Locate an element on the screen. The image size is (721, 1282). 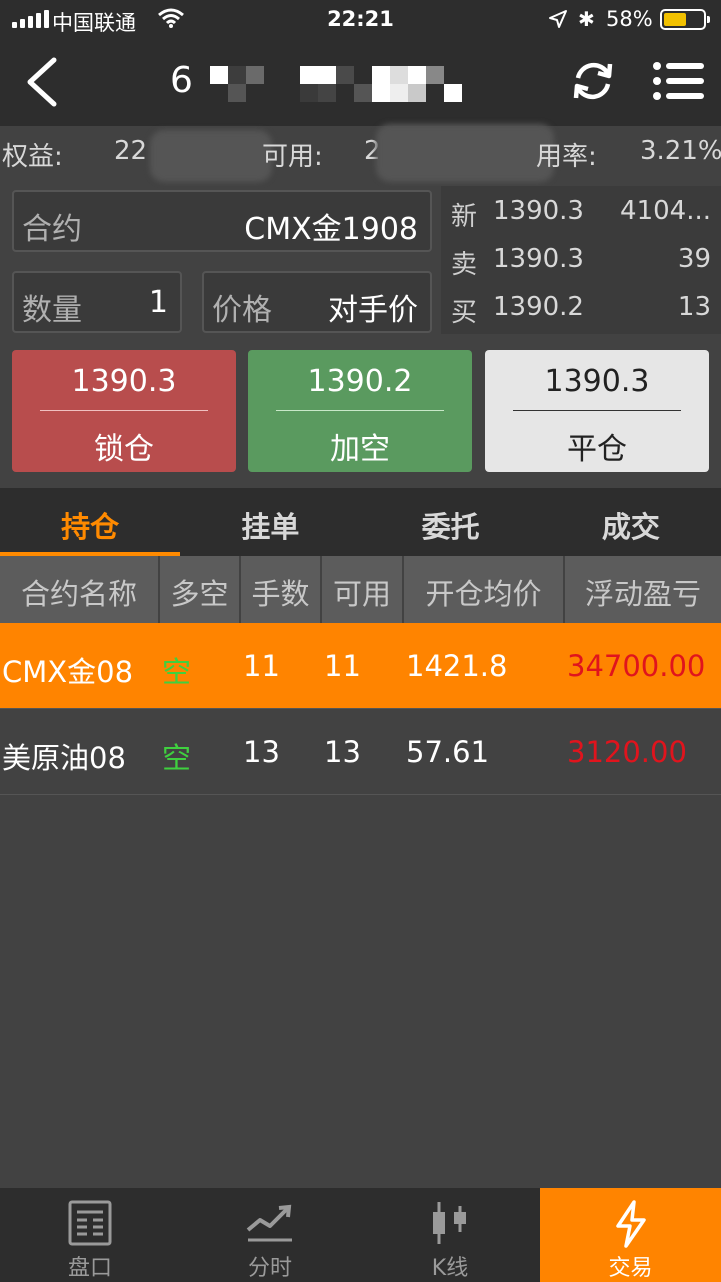
top-bar: 中国联通 22:21 ✱ 58% 6 is located at coordinates (360, 63).